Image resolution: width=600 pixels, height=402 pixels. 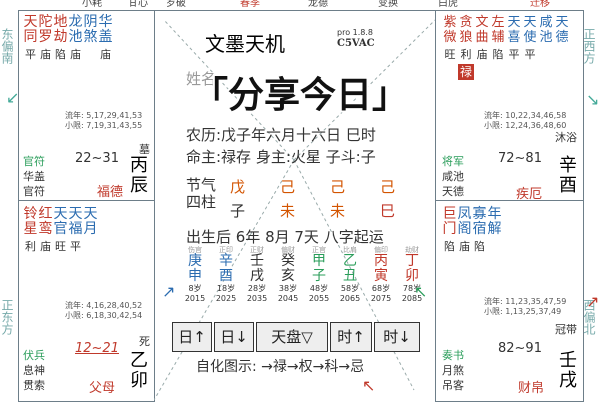 I want to click on star: 紫, so click(x=450, y=22).